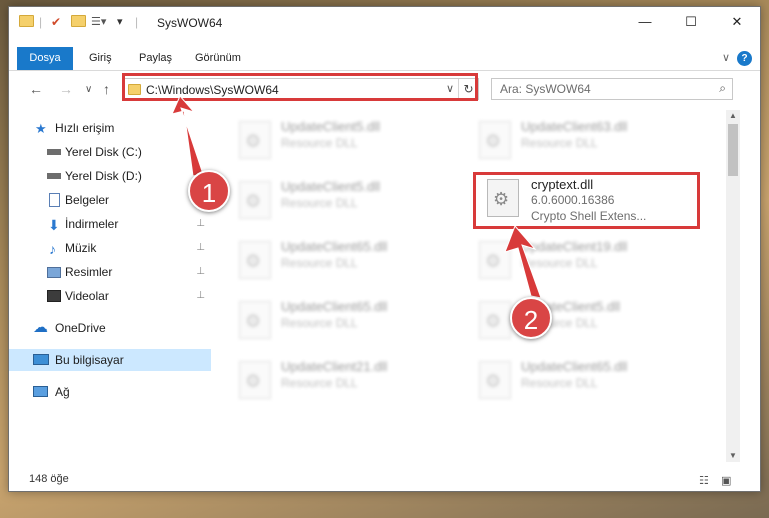 This screenshot has height=518, width=769. What do you see at coordinates (40, 327) in the screenshot?
I see `cloud-icon: ☁` at bounding box center [40, 327].